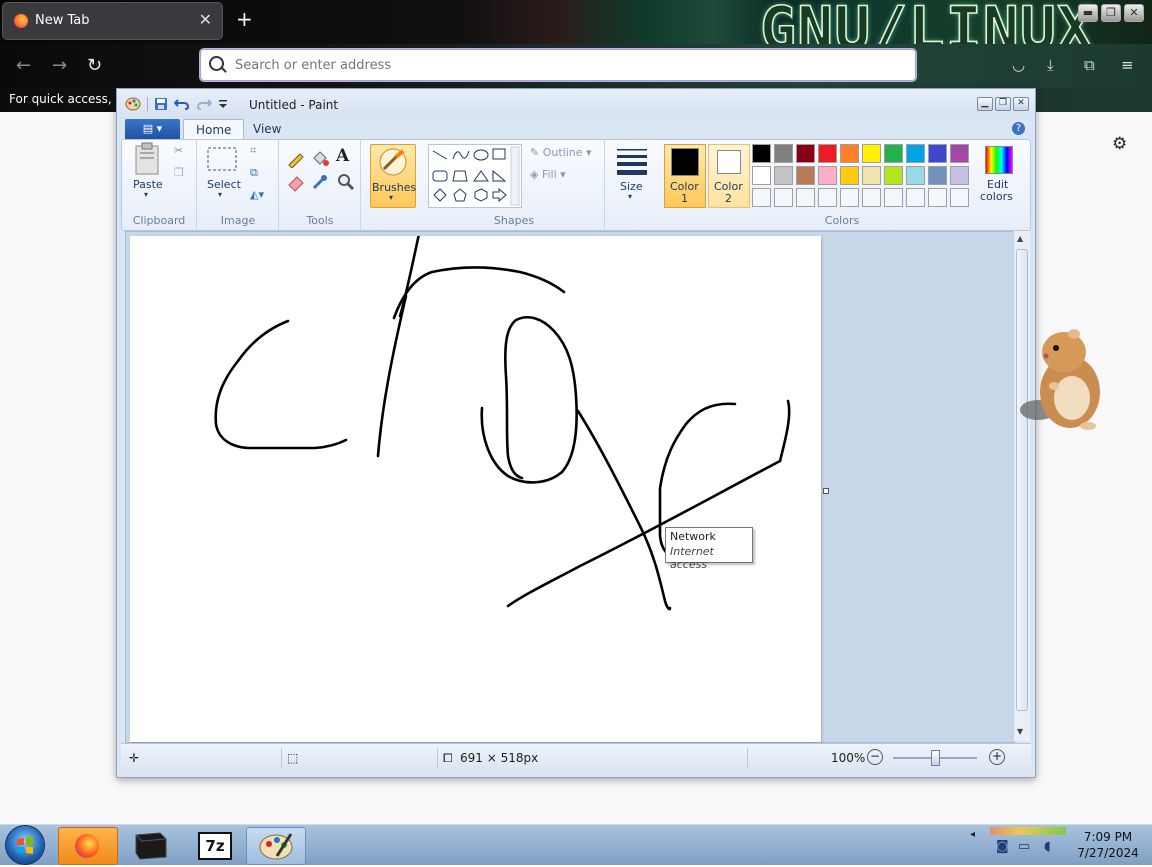 This screenshot has height=867, width=1152. Describe the element at coordinates (1134, 13) in the screenshot. I see `close-icon: ✕` at that location.